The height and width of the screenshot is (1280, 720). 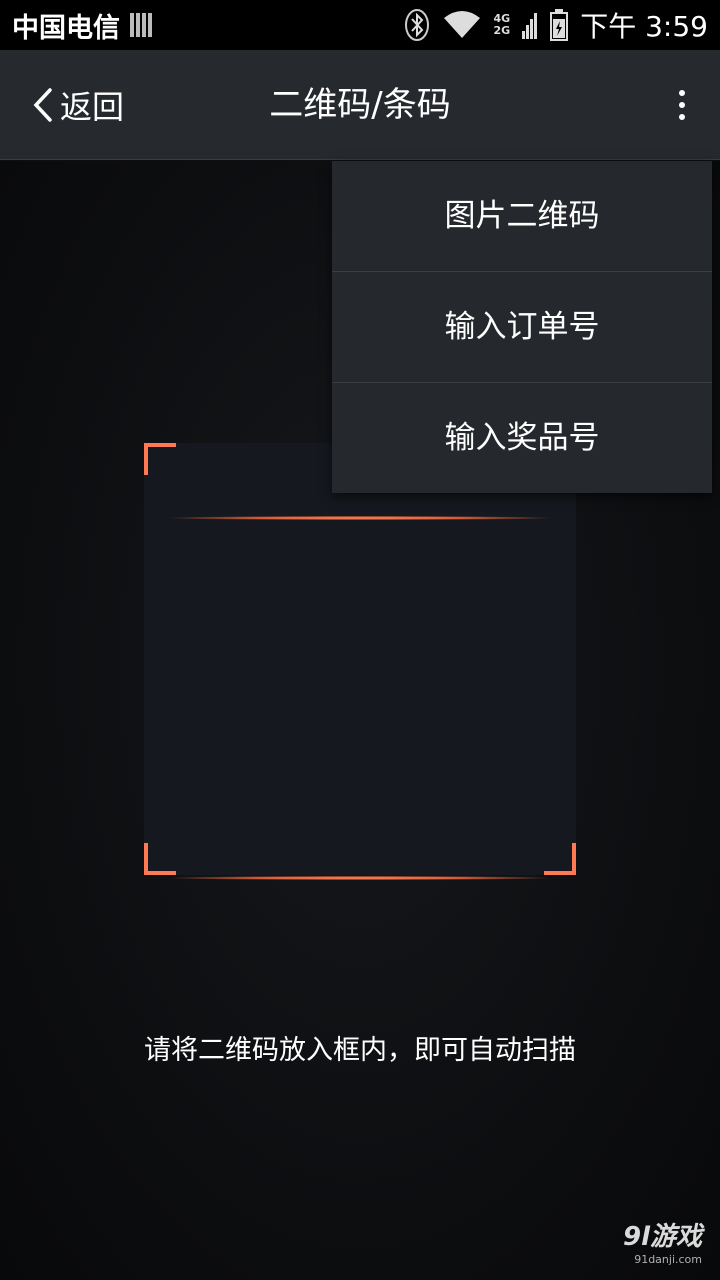 What do you see at coordinates (416, 25) in the screenshot?
I see `bluetooth-icon` at bounding box center [416, 25].